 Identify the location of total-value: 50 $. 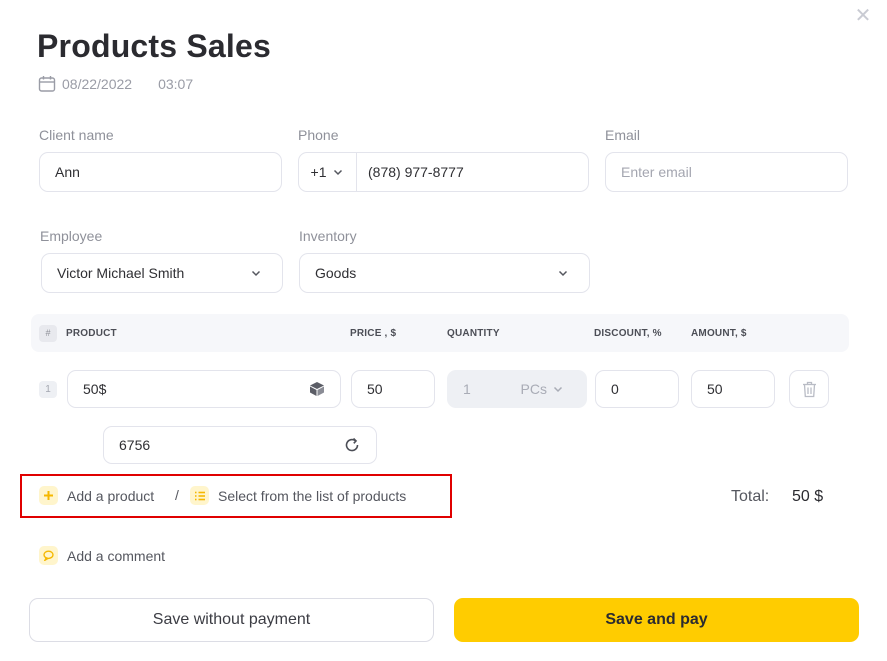
(808, 496).